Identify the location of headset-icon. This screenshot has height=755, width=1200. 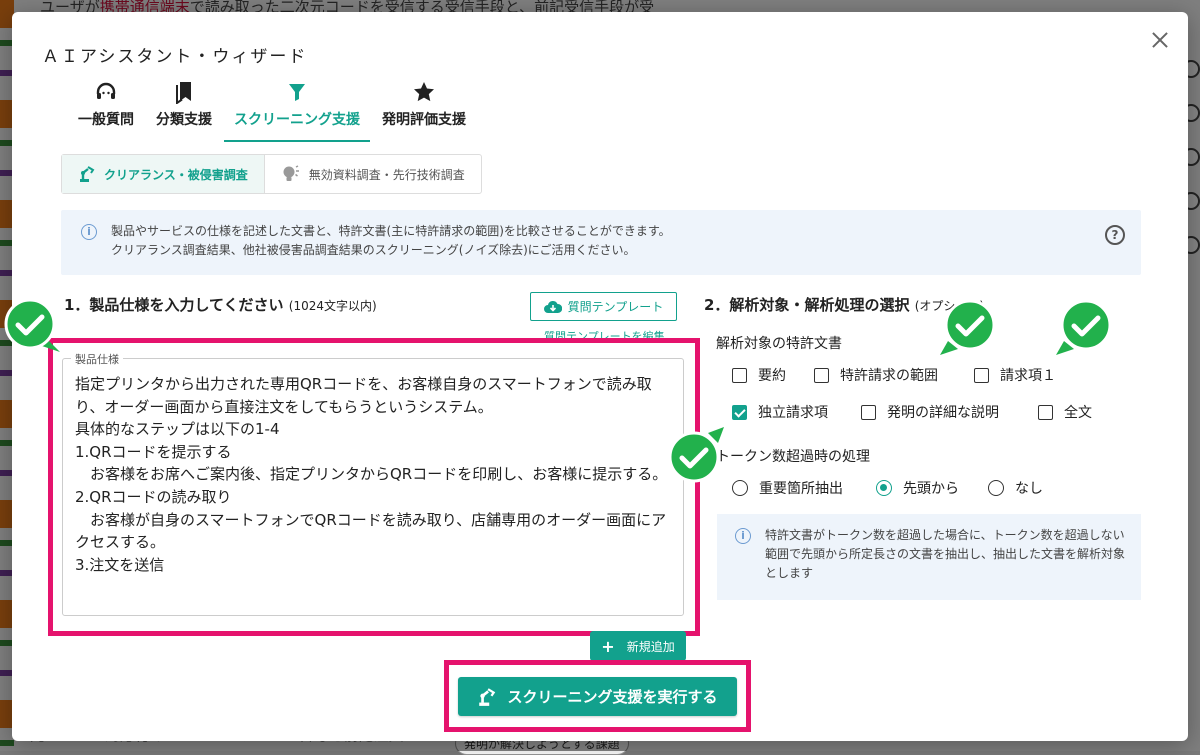
(106, 92).